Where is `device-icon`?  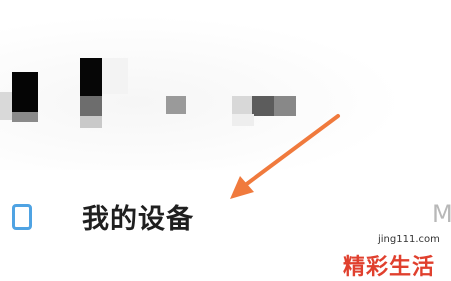
device-icon is located at coordinates (22, 217).